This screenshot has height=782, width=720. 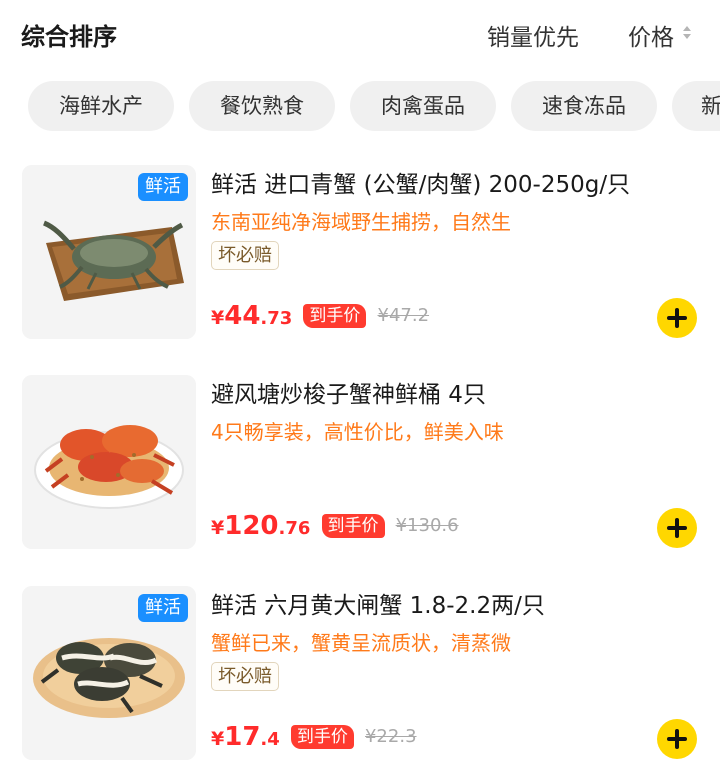 I want to click on category-chip-meat-eggs: 肉禽蛋品, so click(x=423, y=106).